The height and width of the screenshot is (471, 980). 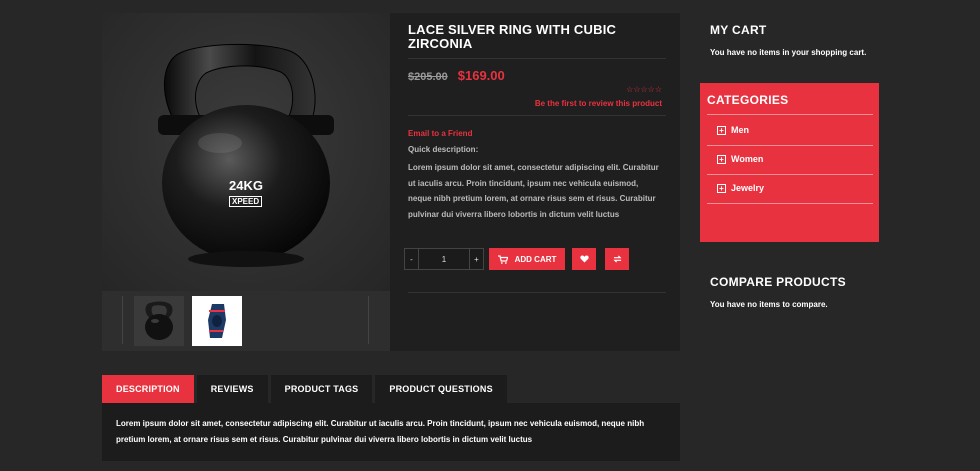 What do you see at coordinates (148, 389) in the screenshot?
I see `tab-description: DESCRIPTION` at bounding box center [148, 389].